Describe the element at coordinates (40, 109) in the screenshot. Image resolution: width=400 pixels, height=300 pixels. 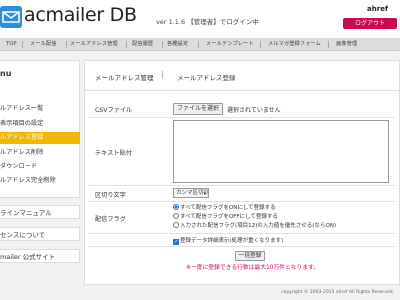
I see `sidebar-item-address-list: ルアドレス一覧` at that location.